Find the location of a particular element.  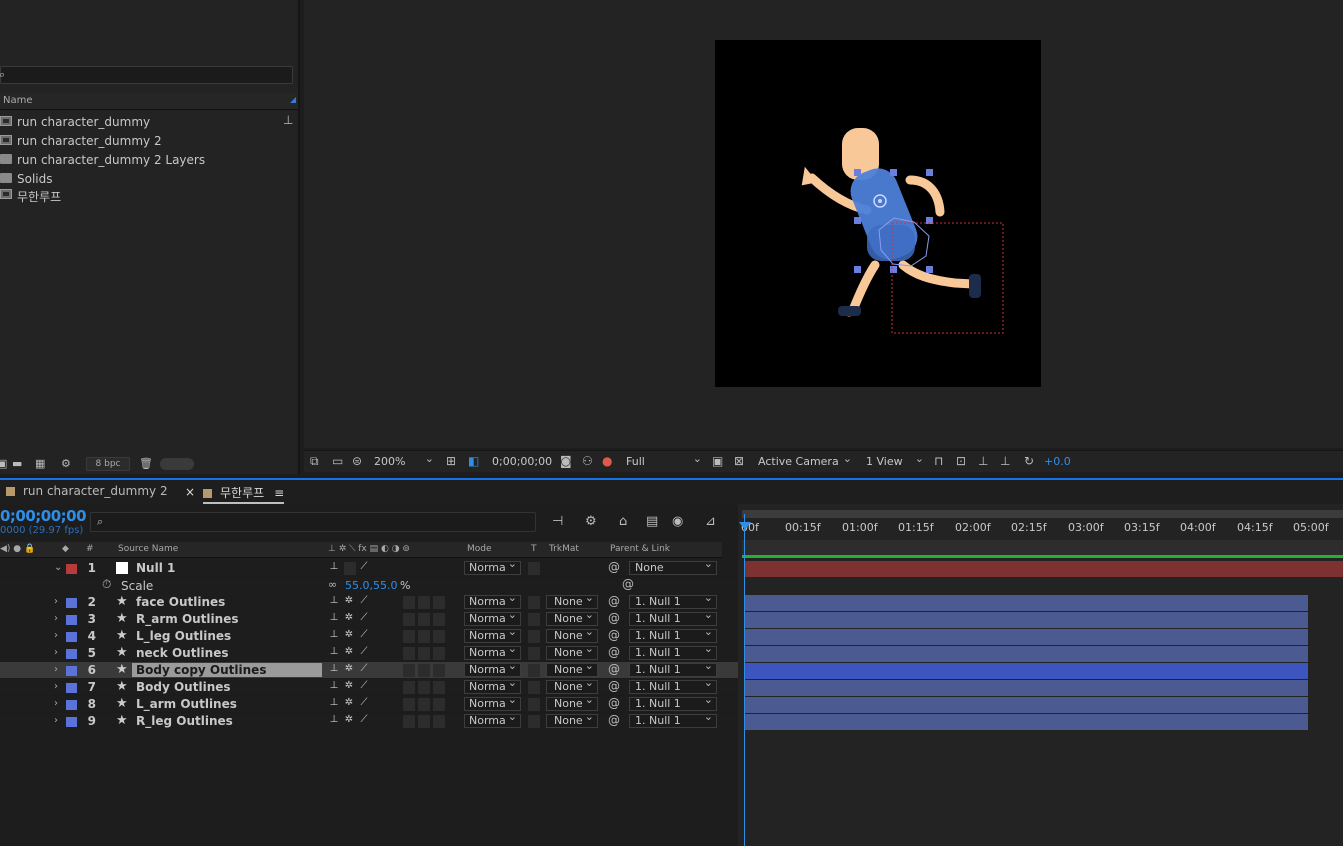

work-area-bar is located at coordinates (1042, 514).